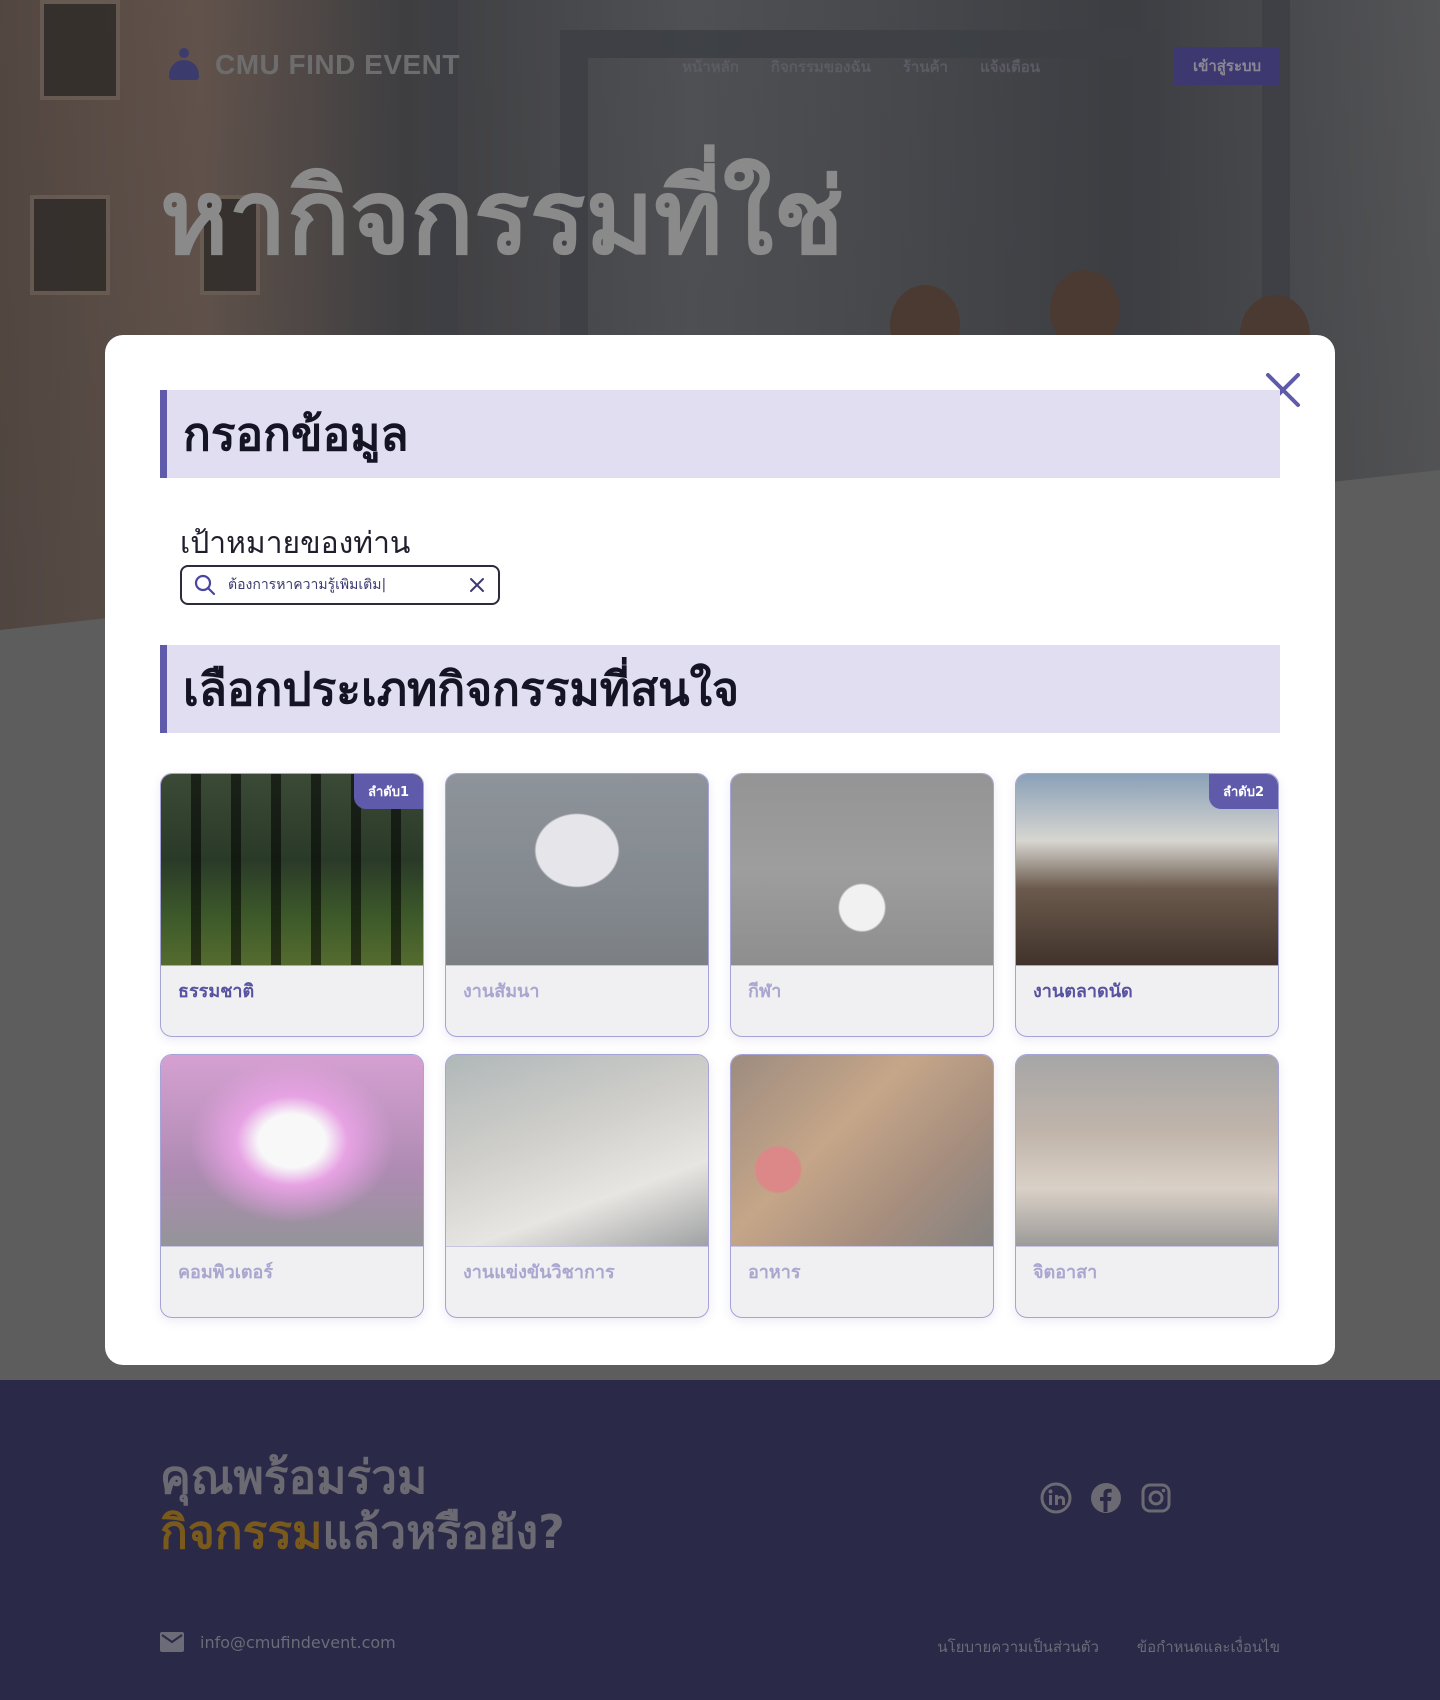 The image size is (1440, 1700). What do you see at coordinates (1056, 1498) in the screenshot?
I see `linkedin-icon` at bounding box center [1056, 1498].